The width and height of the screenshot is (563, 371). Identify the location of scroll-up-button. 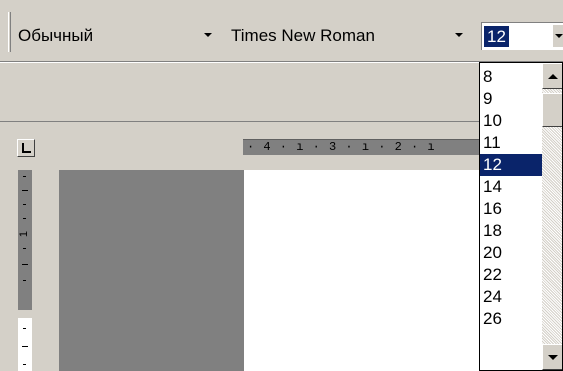
(552, 76).